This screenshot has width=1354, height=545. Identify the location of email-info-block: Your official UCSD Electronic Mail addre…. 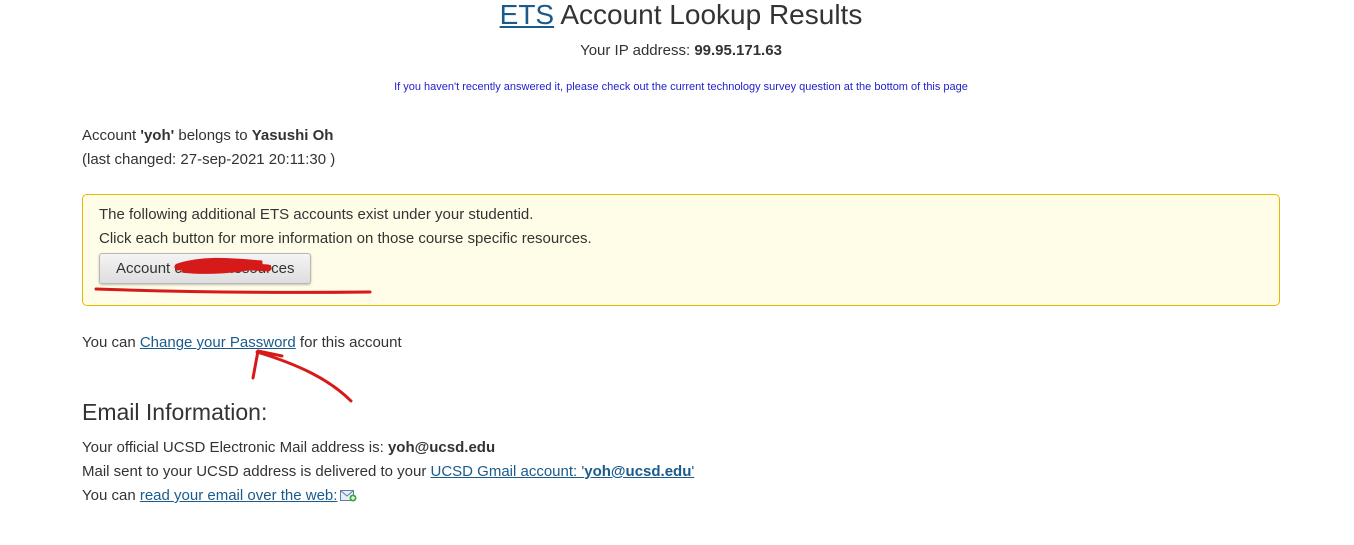
(388, 472).